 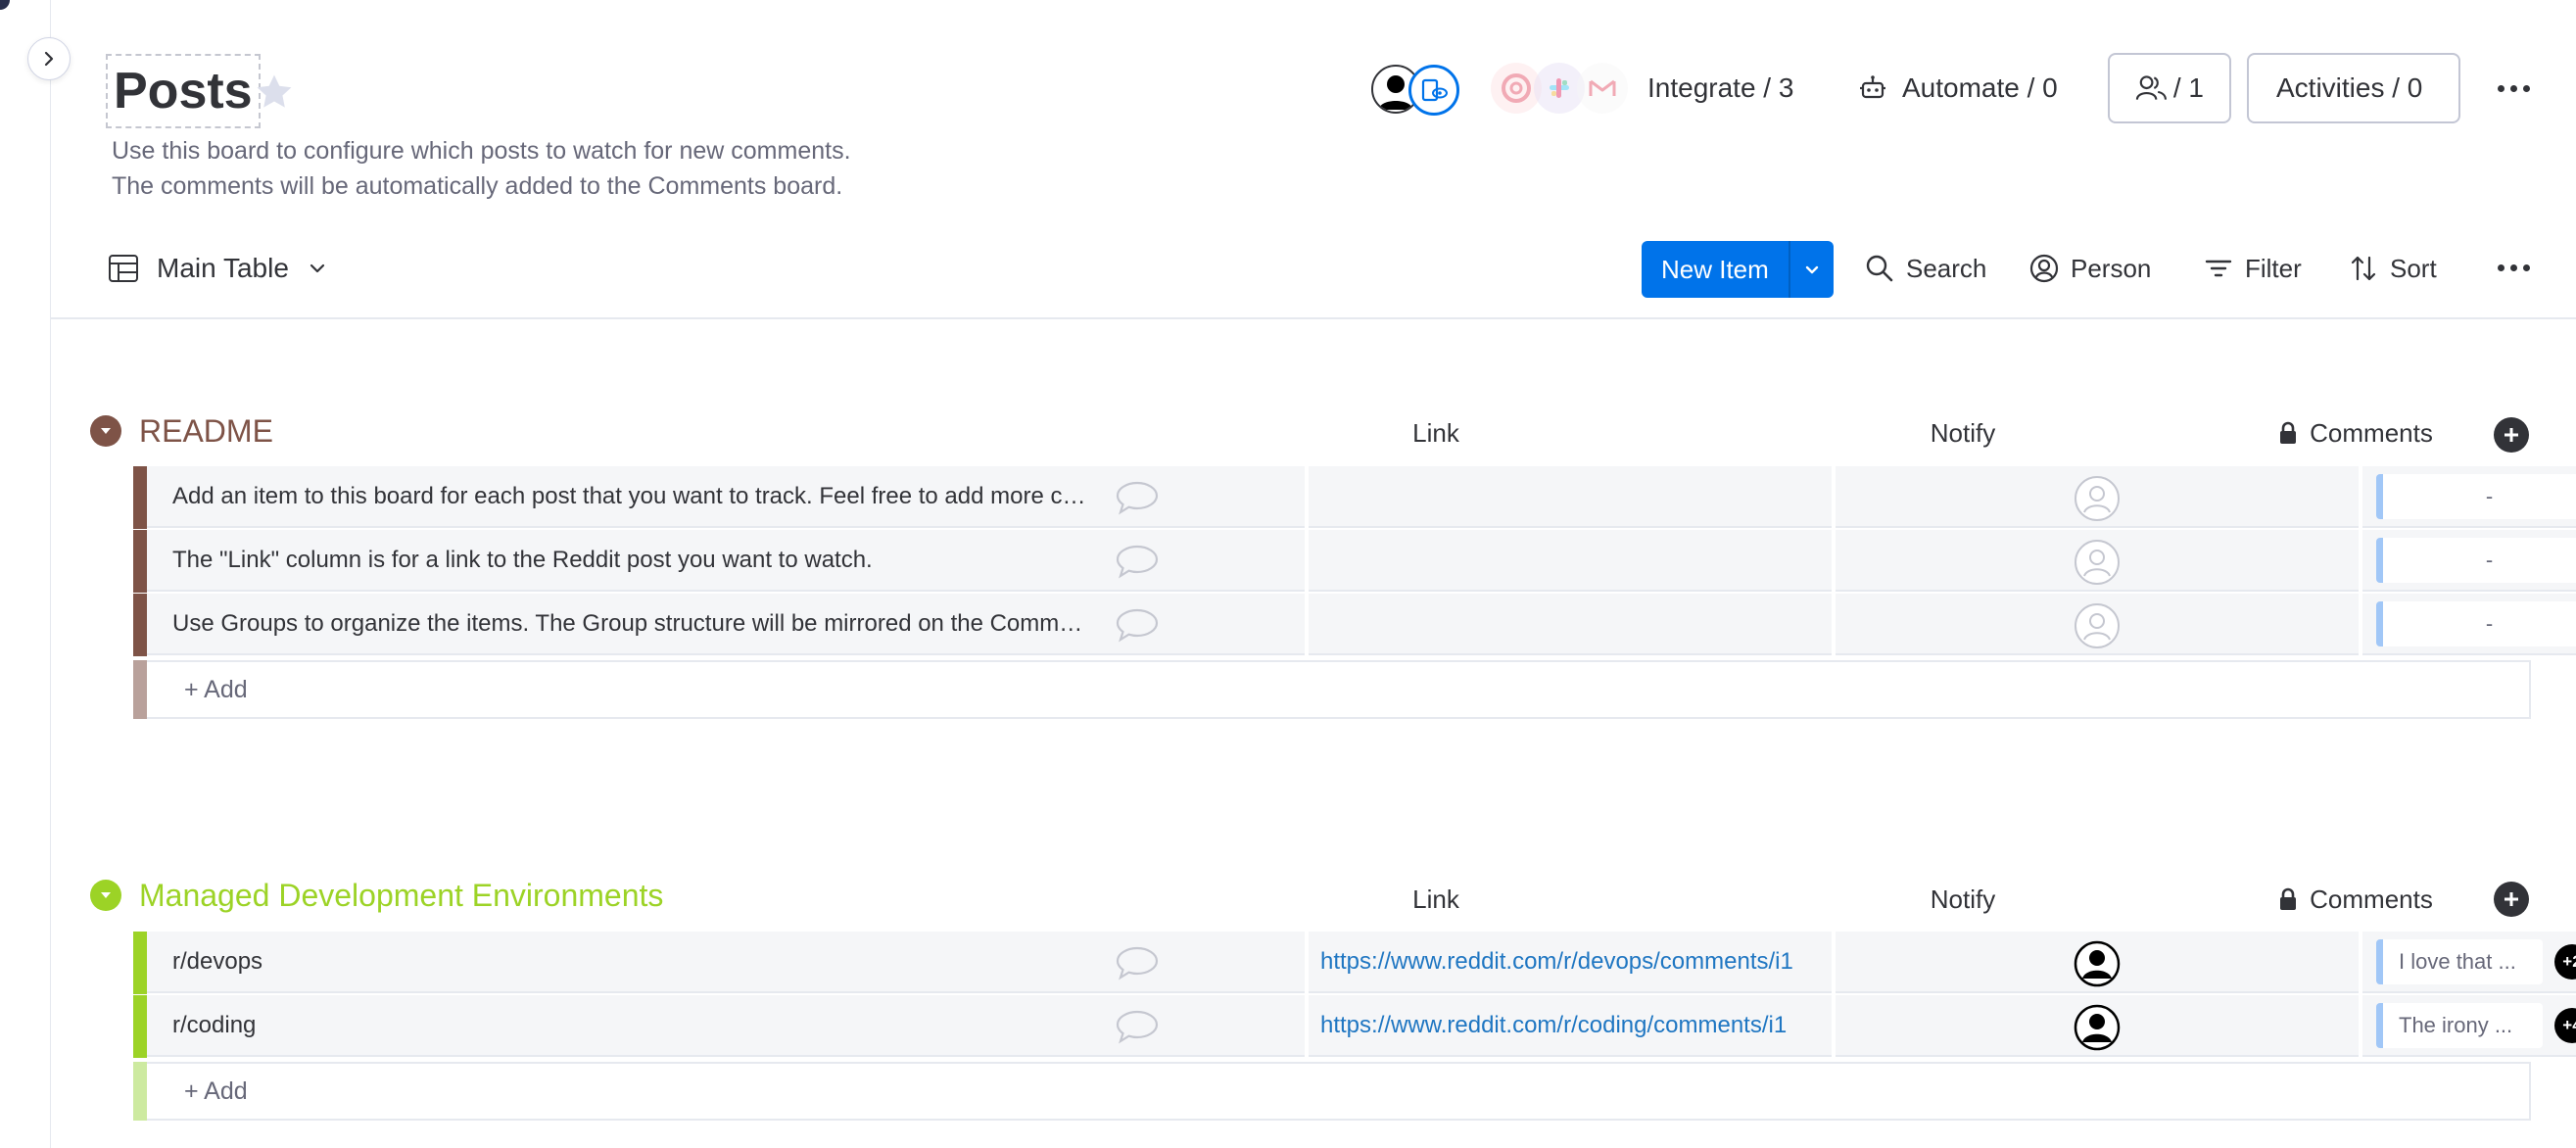 I want to click on comments-cell: The irony ... +4, so click(x=2469, y=1026).